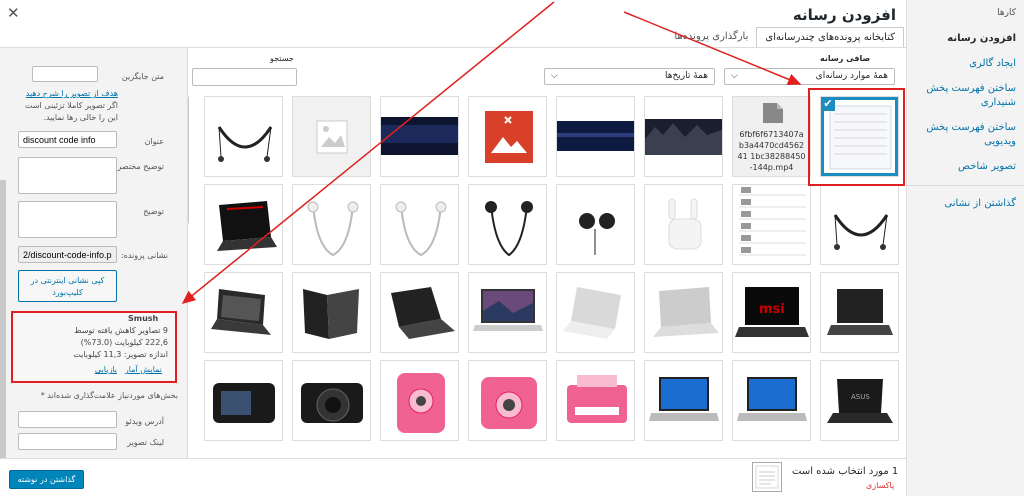  I want to click on instax-pink-thumbnail, so click(507, 400).